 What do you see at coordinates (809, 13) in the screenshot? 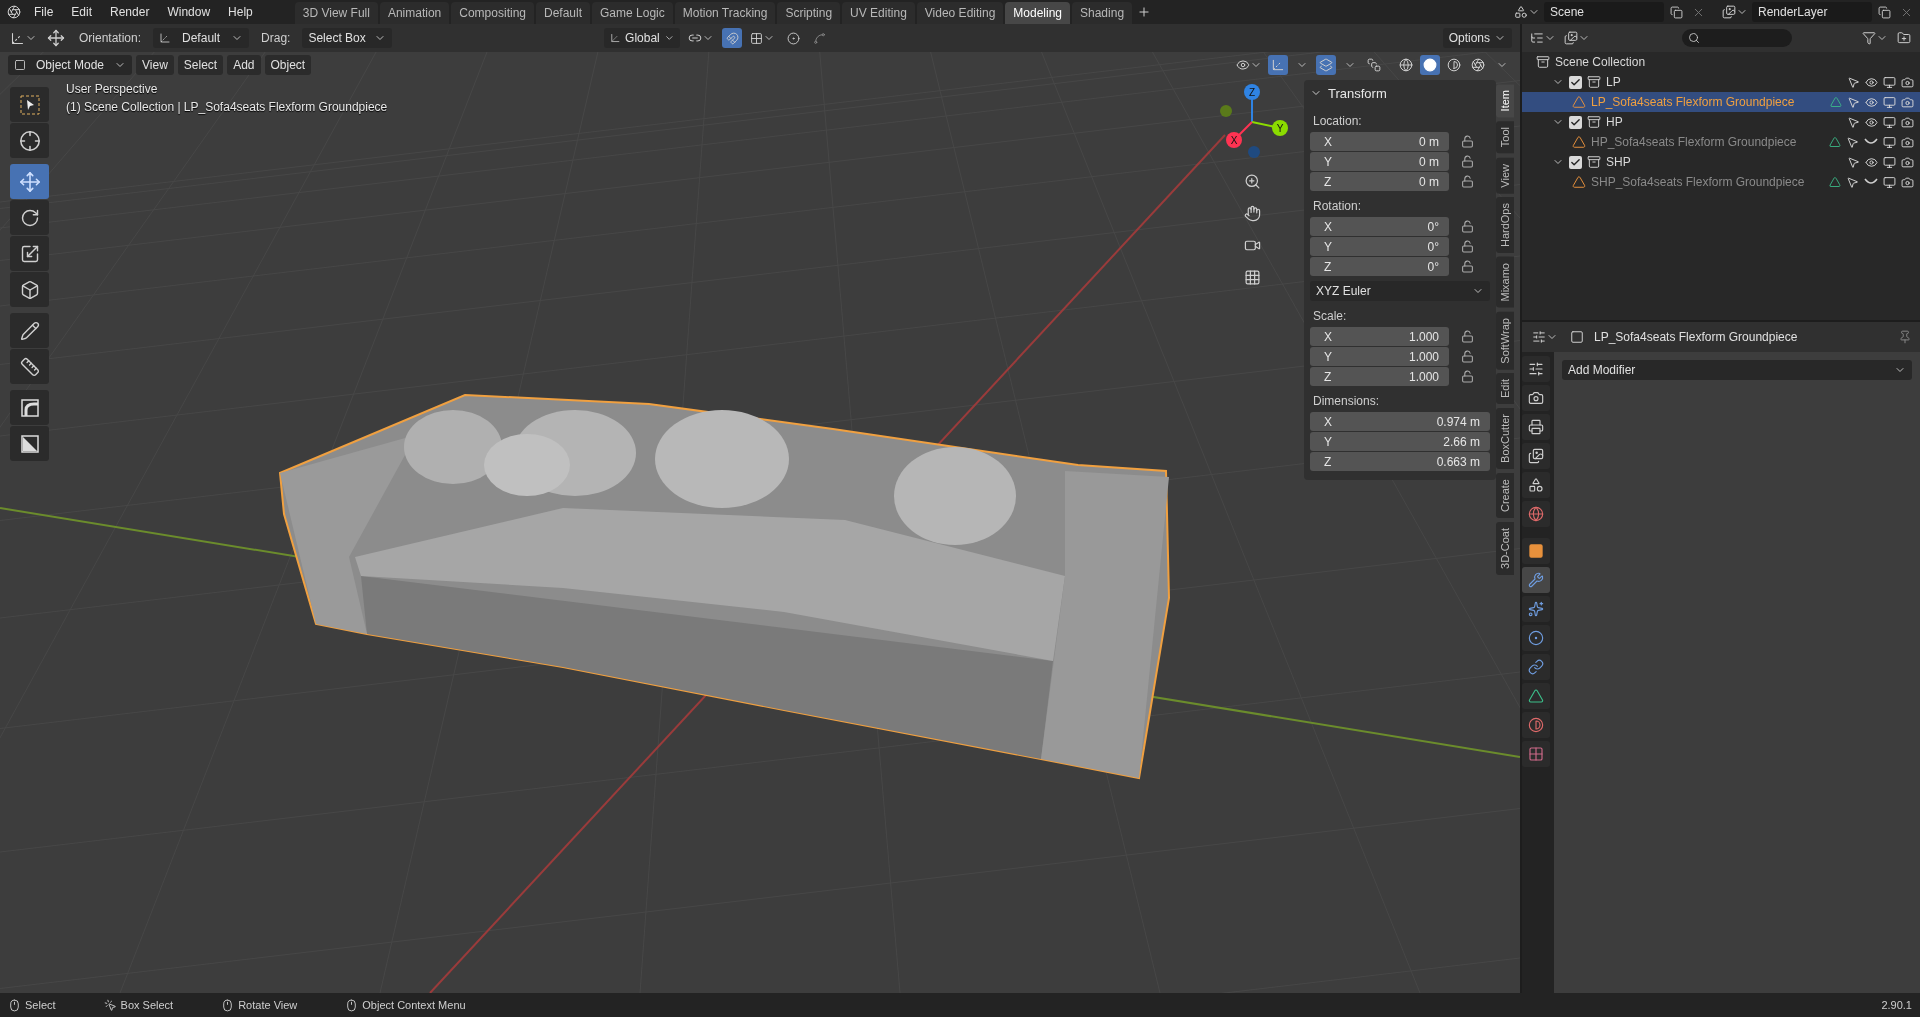
I see `workspace-tab: Scripting` at bounding box center [809, 13].